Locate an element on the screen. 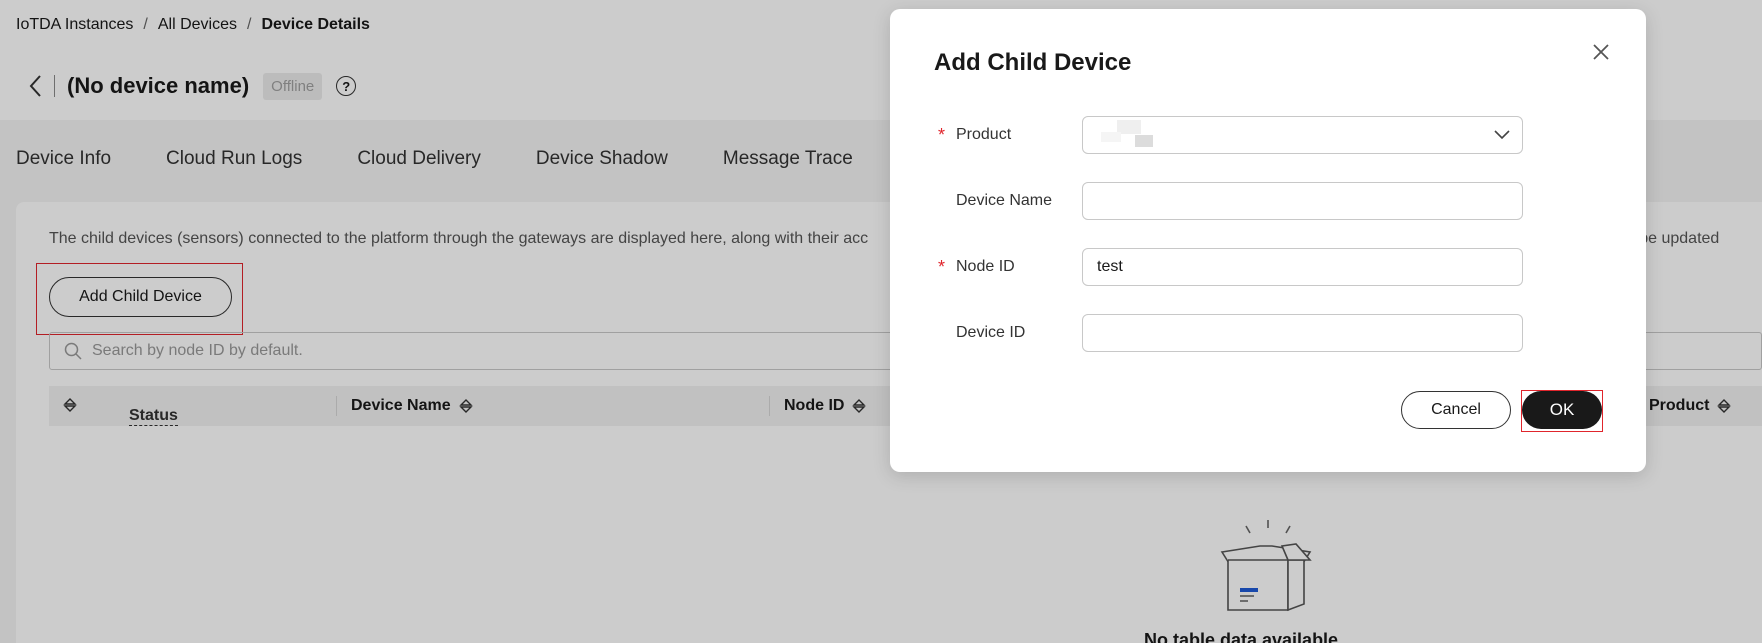  dialog-title: Add Child Device is located at coordinates (1033, 62).